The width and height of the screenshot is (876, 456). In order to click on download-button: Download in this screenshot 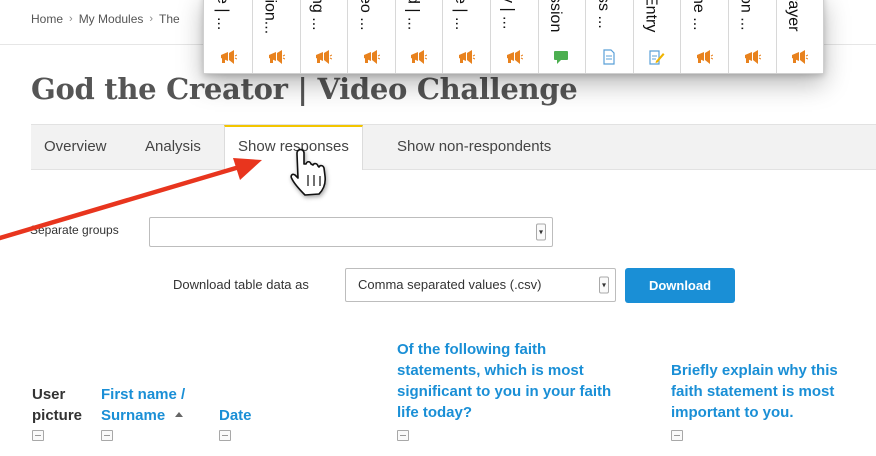, I will do `click(680, 285)`.